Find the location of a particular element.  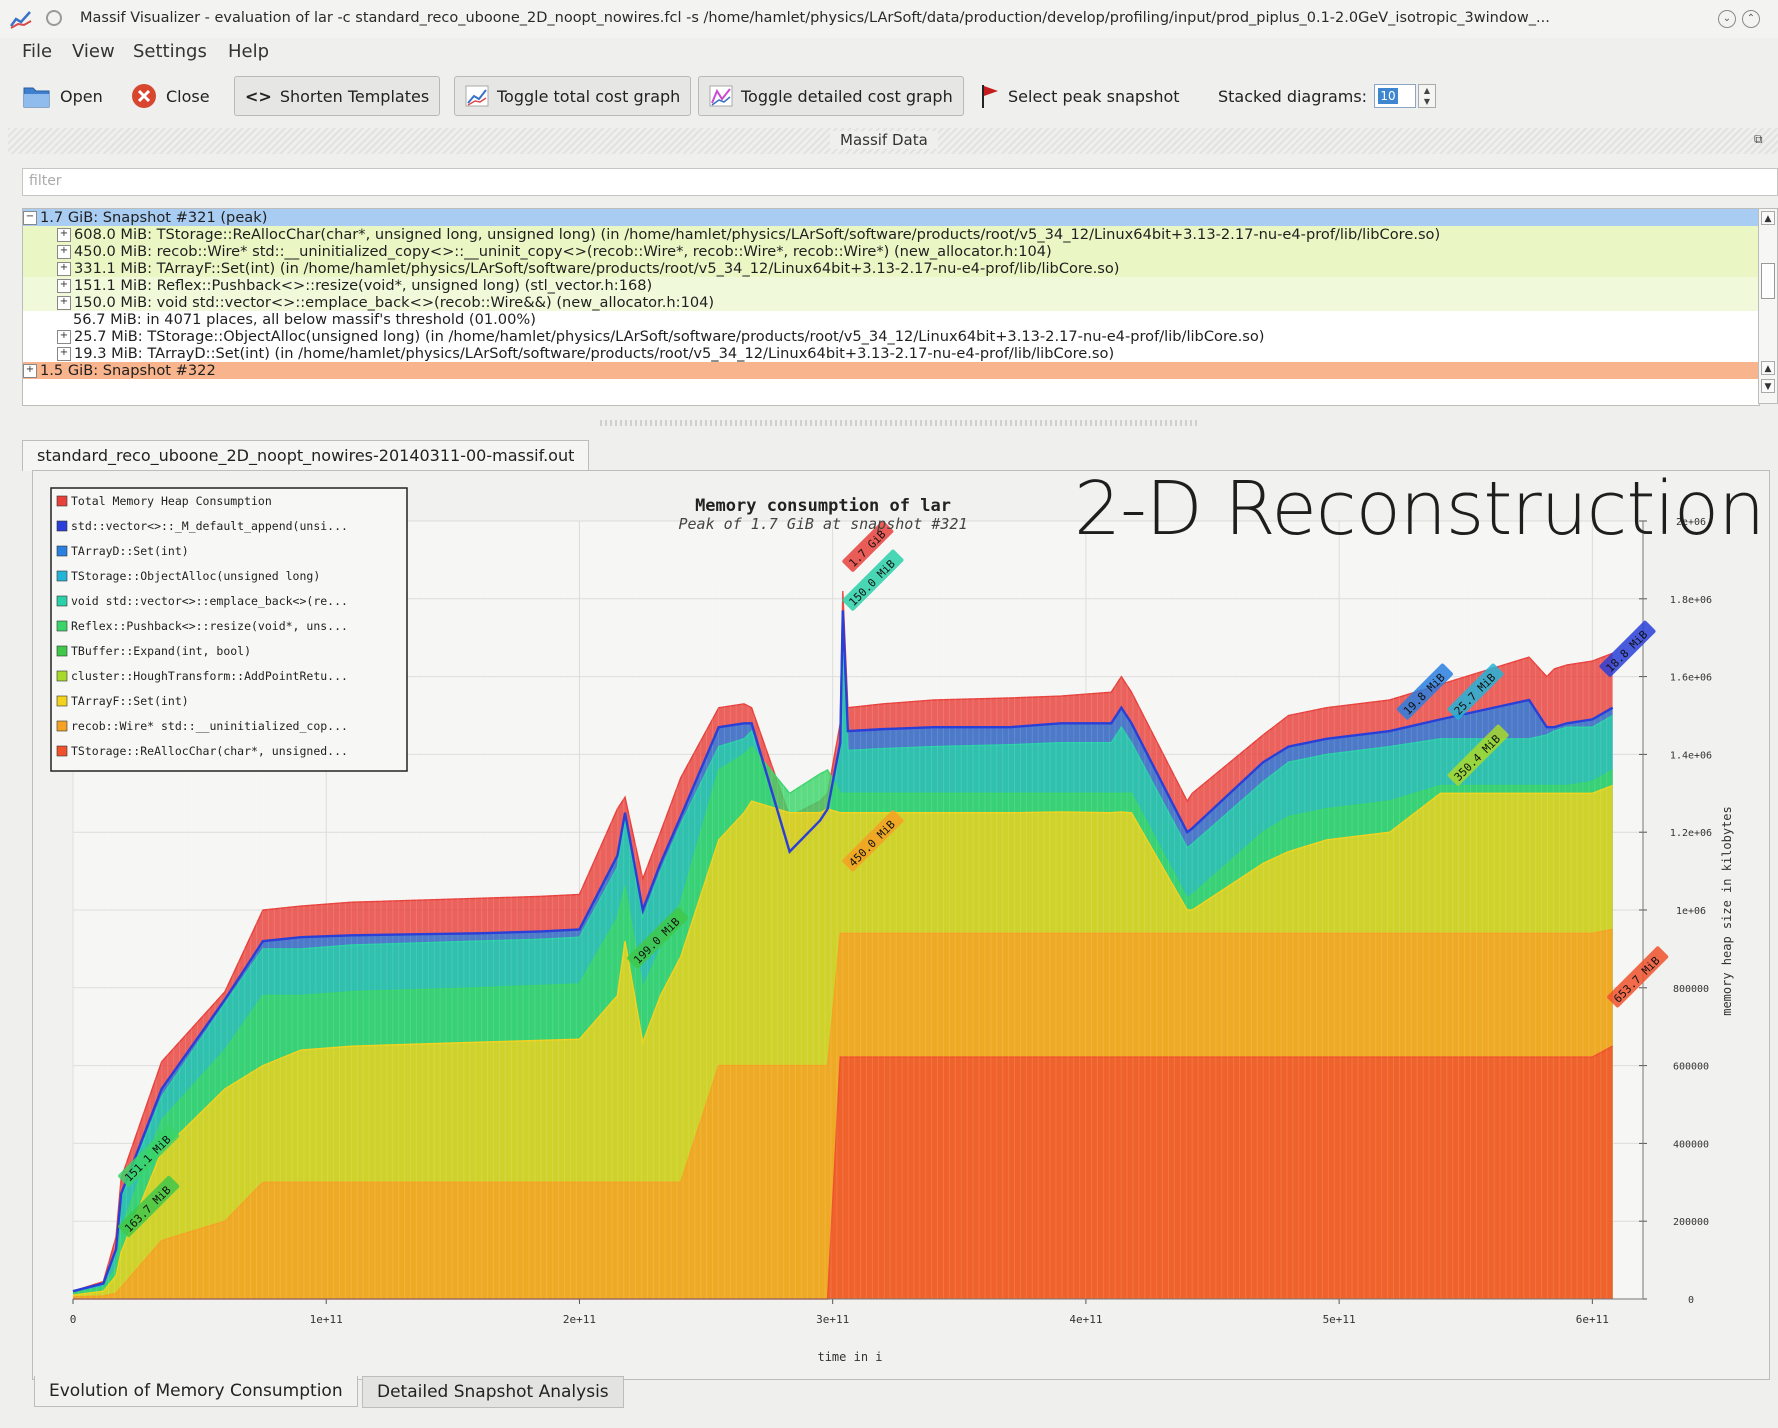

select-peak-label: Select peak snapshot is located at coordinates (1094, 96).